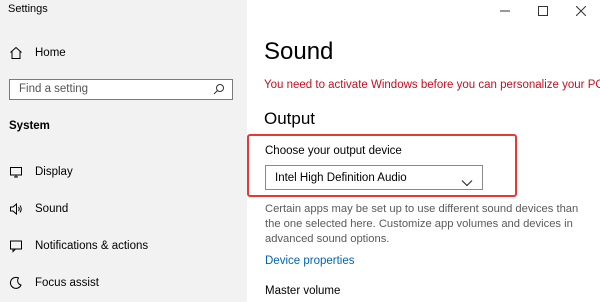 This screenshot has height=302, width=600. Describe the element at coordinates (333, 151) in the screenshot. I see `output-device-label: Choose your output device` at that location.